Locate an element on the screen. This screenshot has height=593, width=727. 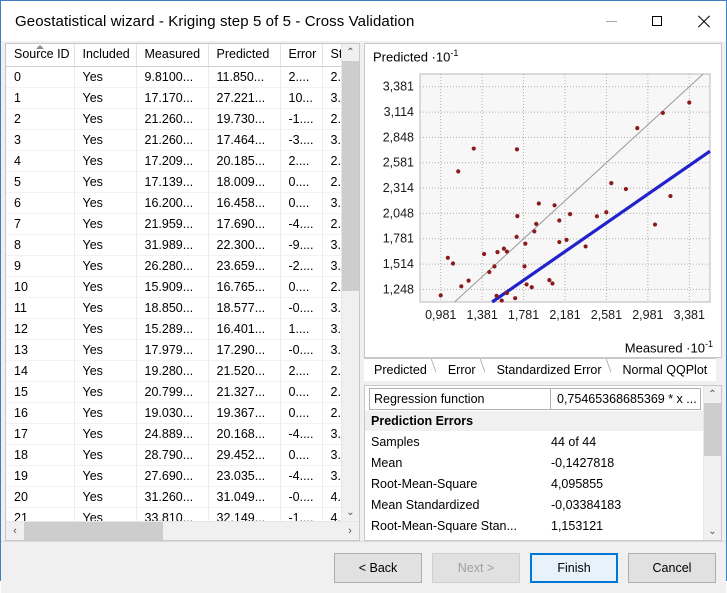
finish-button: Finish is located at coordinates (574, 567).